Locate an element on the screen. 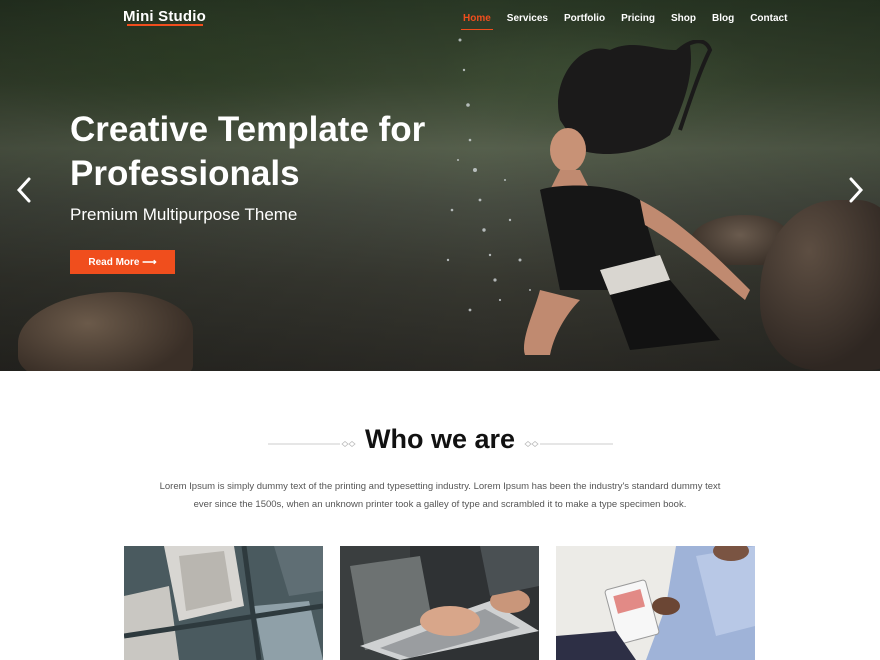  tablet-user-illustration is located at coordinates (655, 603).